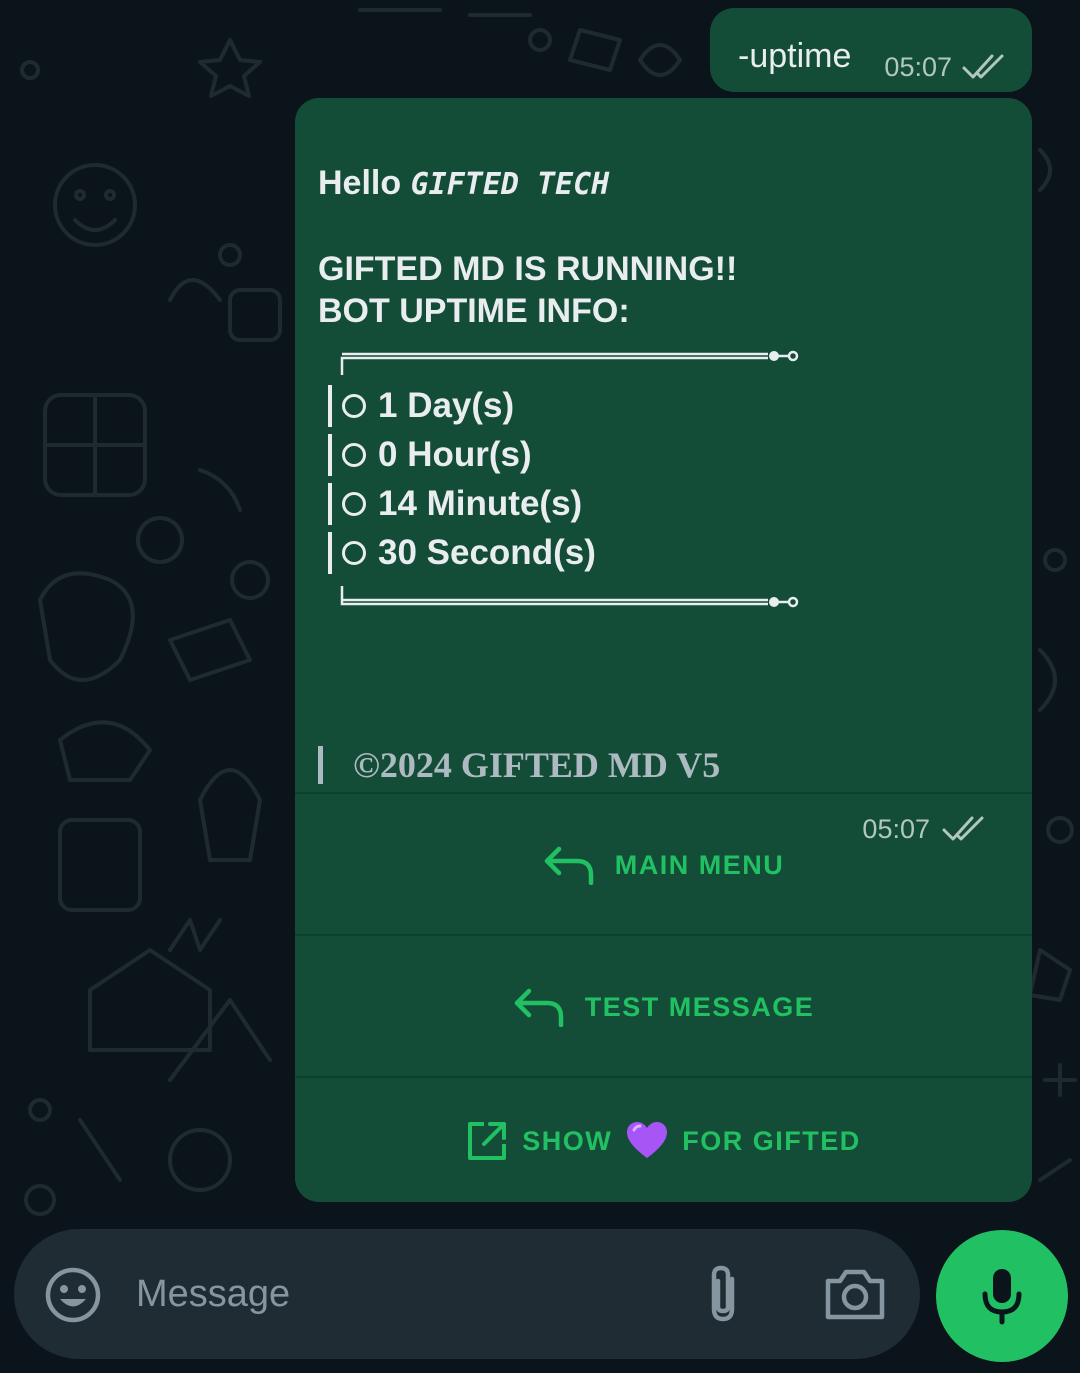  I want to click on outgoing-message-text: -uptime, so click(795, 56).